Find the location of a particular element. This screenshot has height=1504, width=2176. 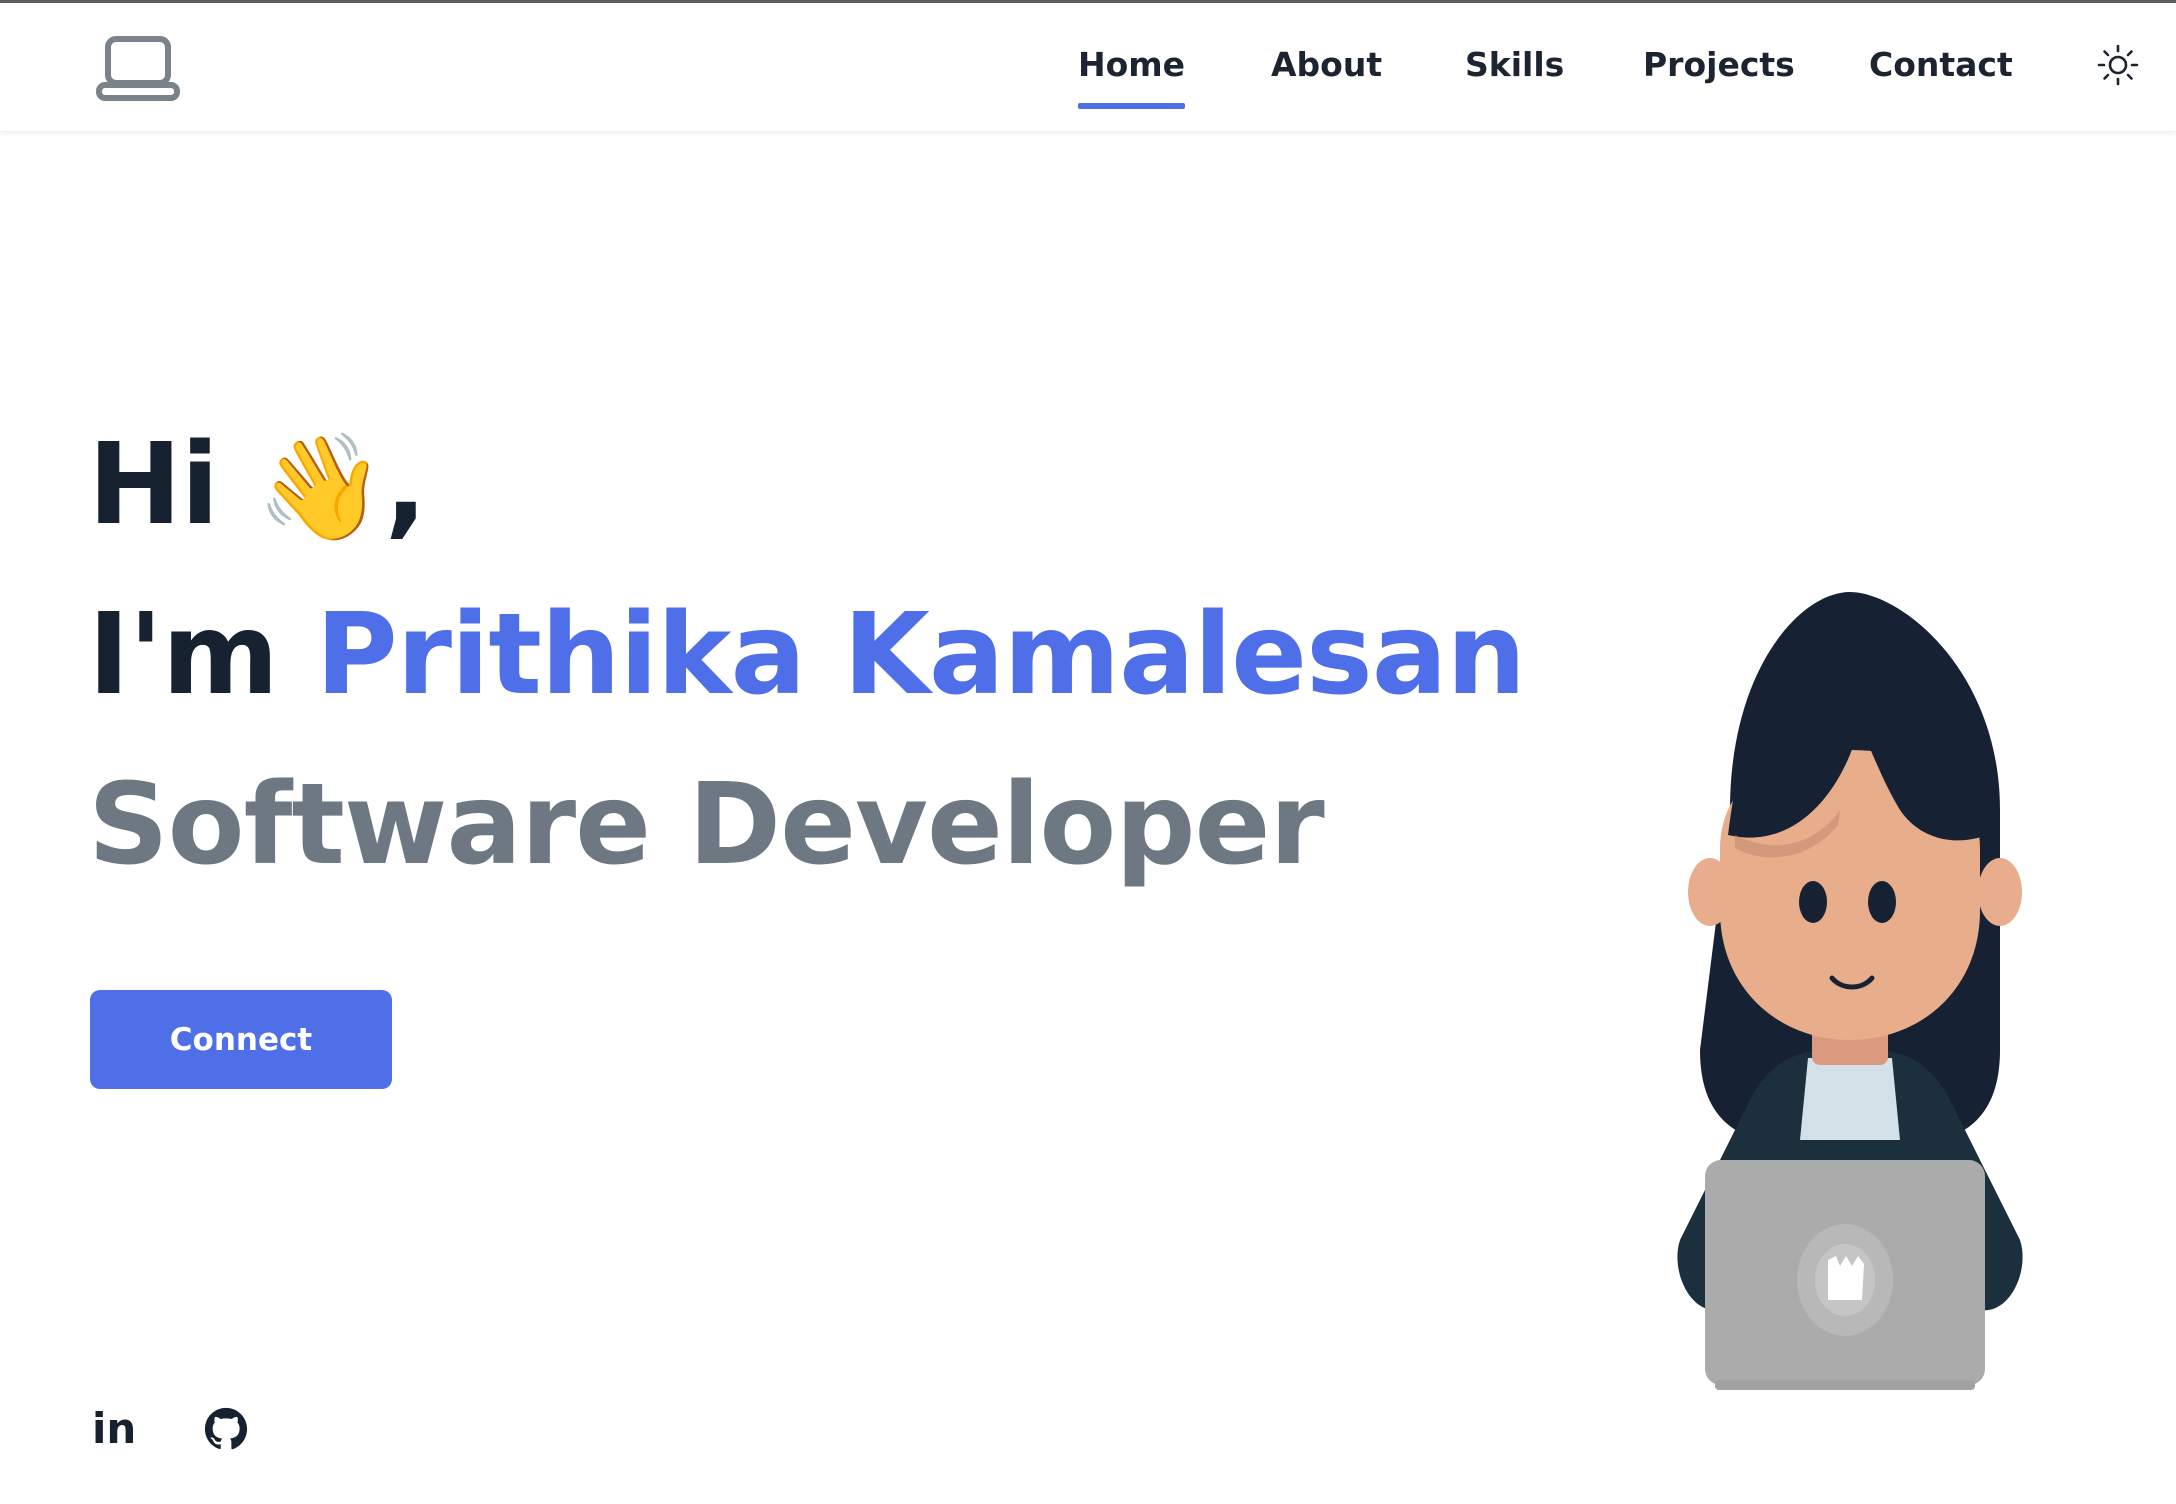

nav-item-skills-label: Skills is located at coordinates (1515, 64).